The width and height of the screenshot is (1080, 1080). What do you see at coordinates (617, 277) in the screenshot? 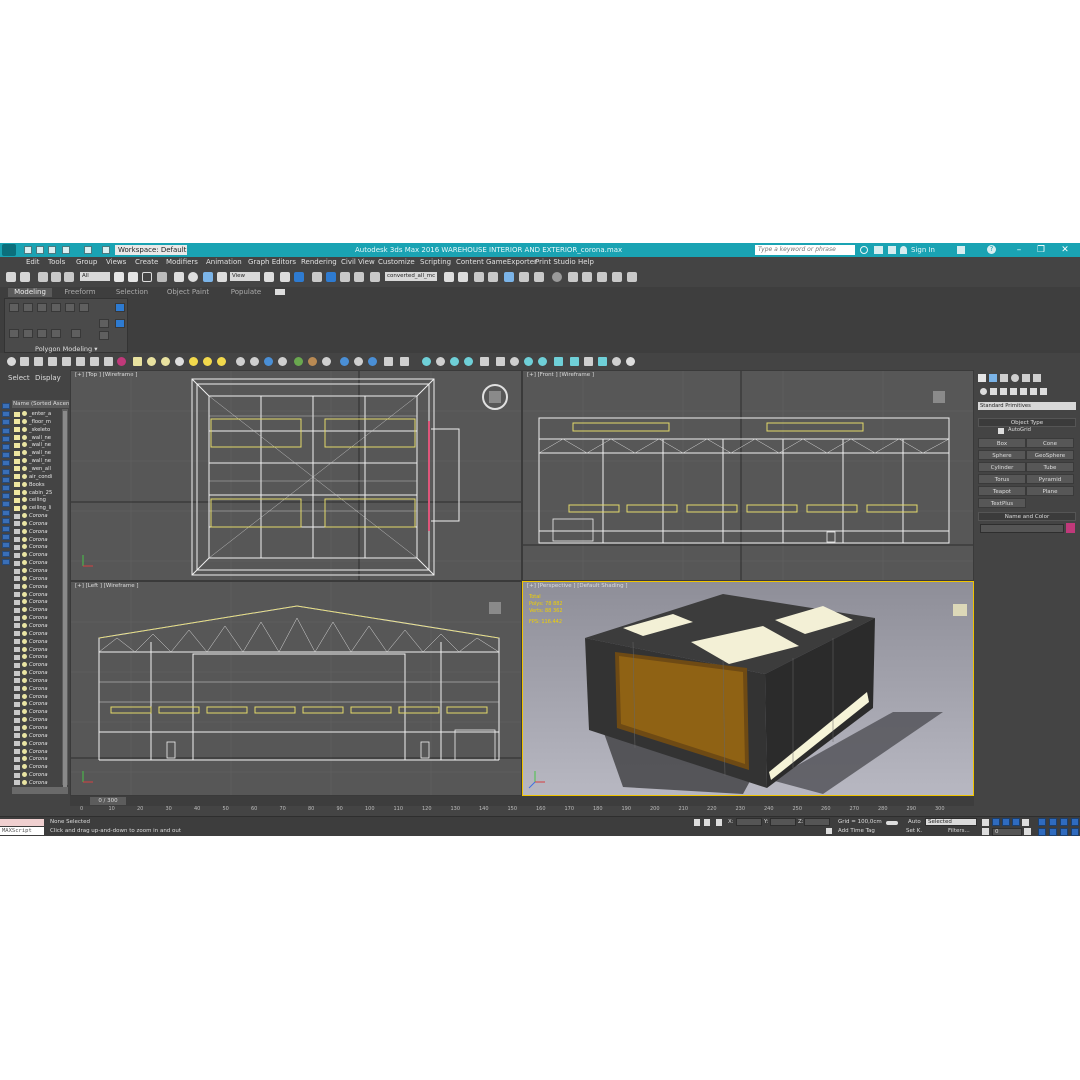
I see `render-iterative-icon` at bounding box center [617, 277].